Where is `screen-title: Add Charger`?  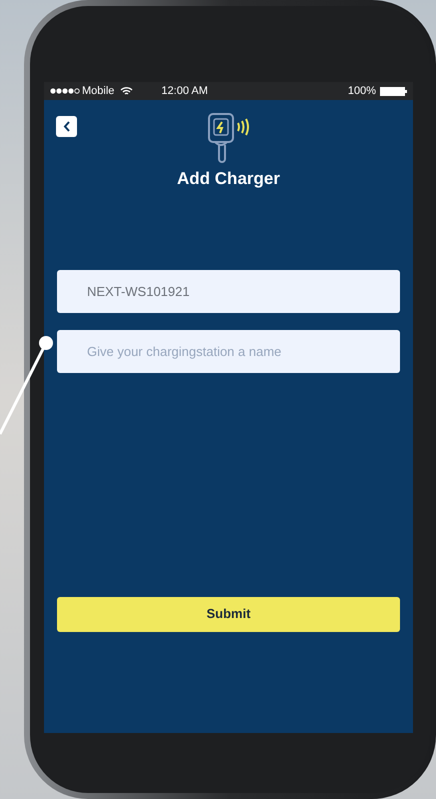 screen-title: Add Charger is located at coordinates (228, 179).